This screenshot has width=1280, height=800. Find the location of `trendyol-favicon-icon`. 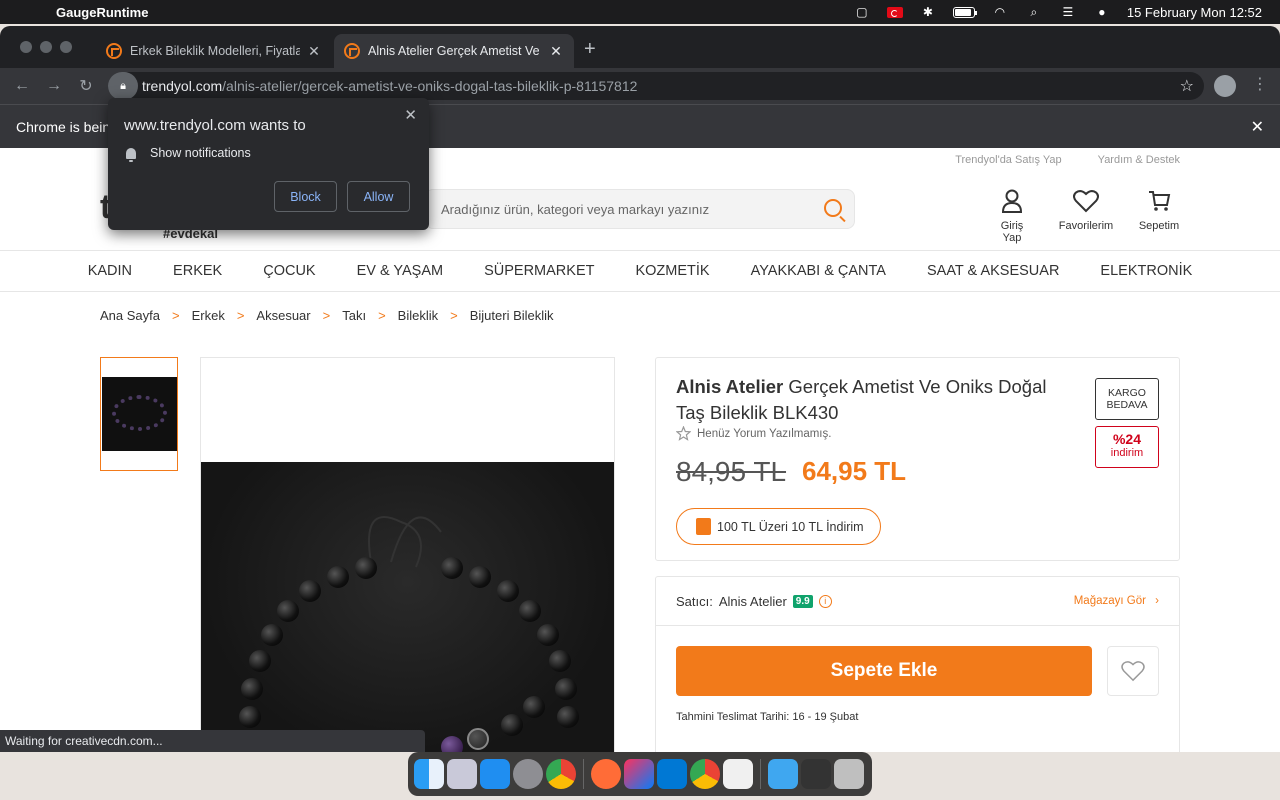

trendyol-favicon-icon is located at coordinates (114, 51).